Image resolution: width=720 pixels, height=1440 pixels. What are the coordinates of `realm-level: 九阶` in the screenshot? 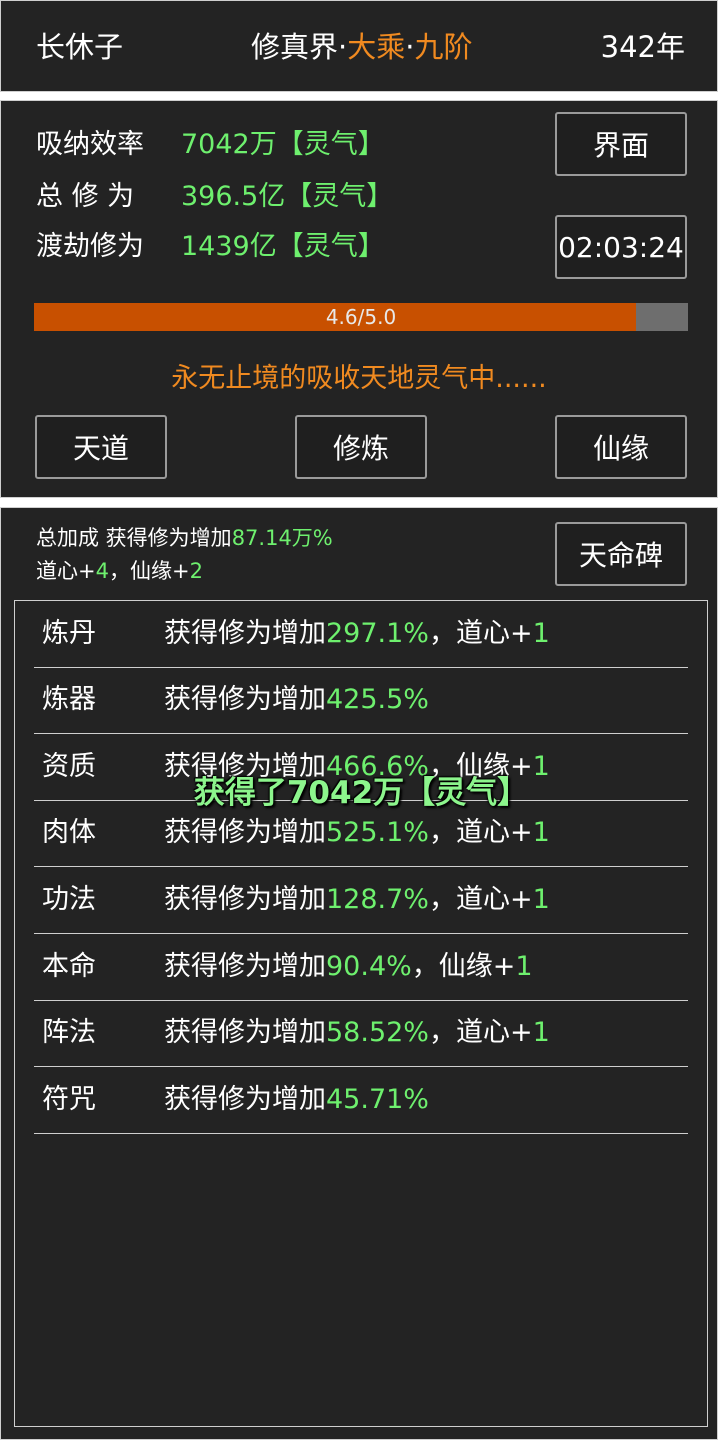 It's located at (443, 47).